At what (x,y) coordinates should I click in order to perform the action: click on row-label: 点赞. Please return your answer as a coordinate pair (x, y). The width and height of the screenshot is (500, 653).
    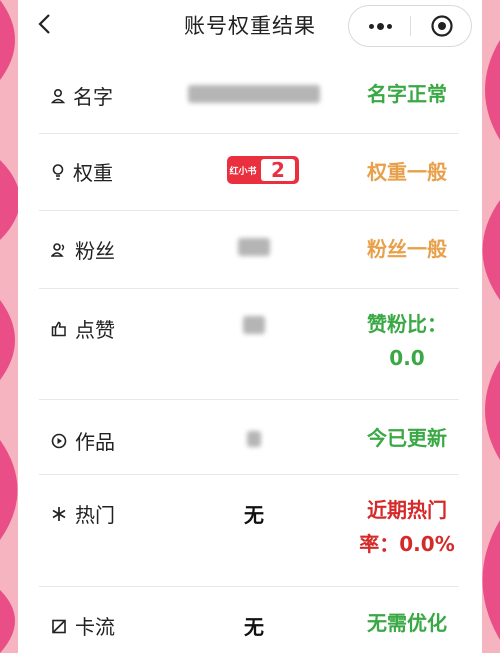
    Looking at the image, I should click on (83, 328).